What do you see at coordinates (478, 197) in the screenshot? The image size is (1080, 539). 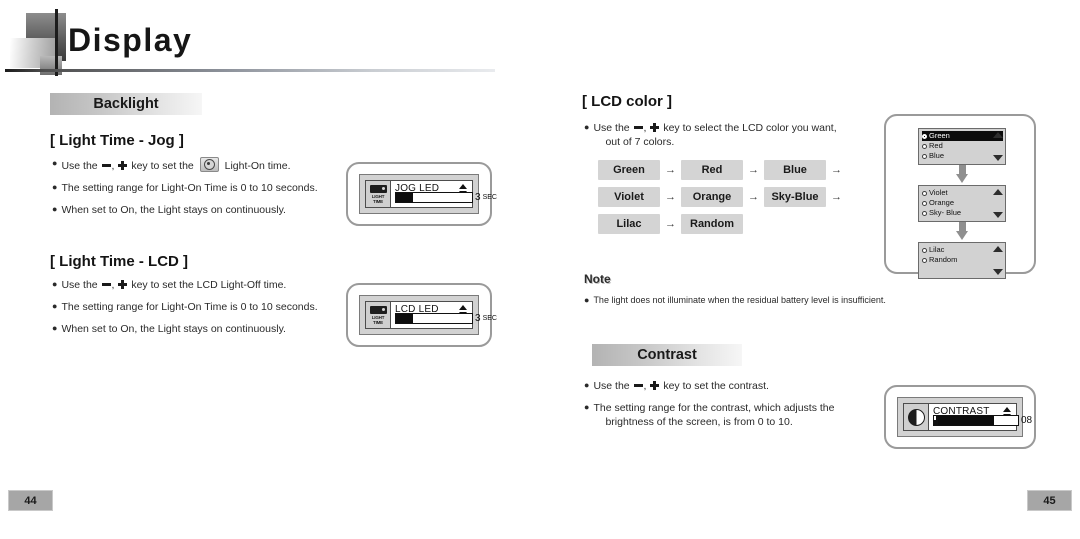 I see `gauge-value-jog-led: 3` at bounding box center [478, 197].